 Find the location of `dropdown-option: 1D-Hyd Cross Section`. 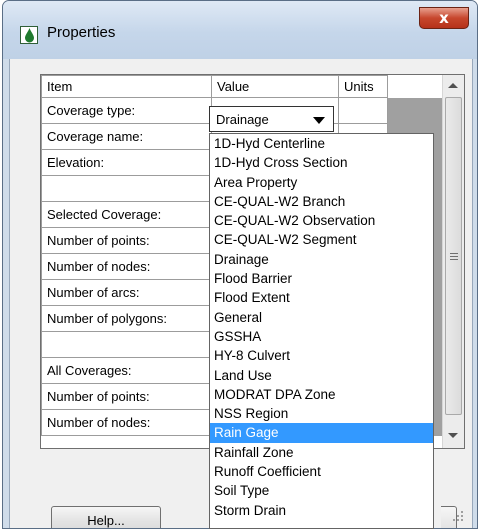

dropdown-option: 1D-Hyd Cross Section is located at coordinates (321, 162).